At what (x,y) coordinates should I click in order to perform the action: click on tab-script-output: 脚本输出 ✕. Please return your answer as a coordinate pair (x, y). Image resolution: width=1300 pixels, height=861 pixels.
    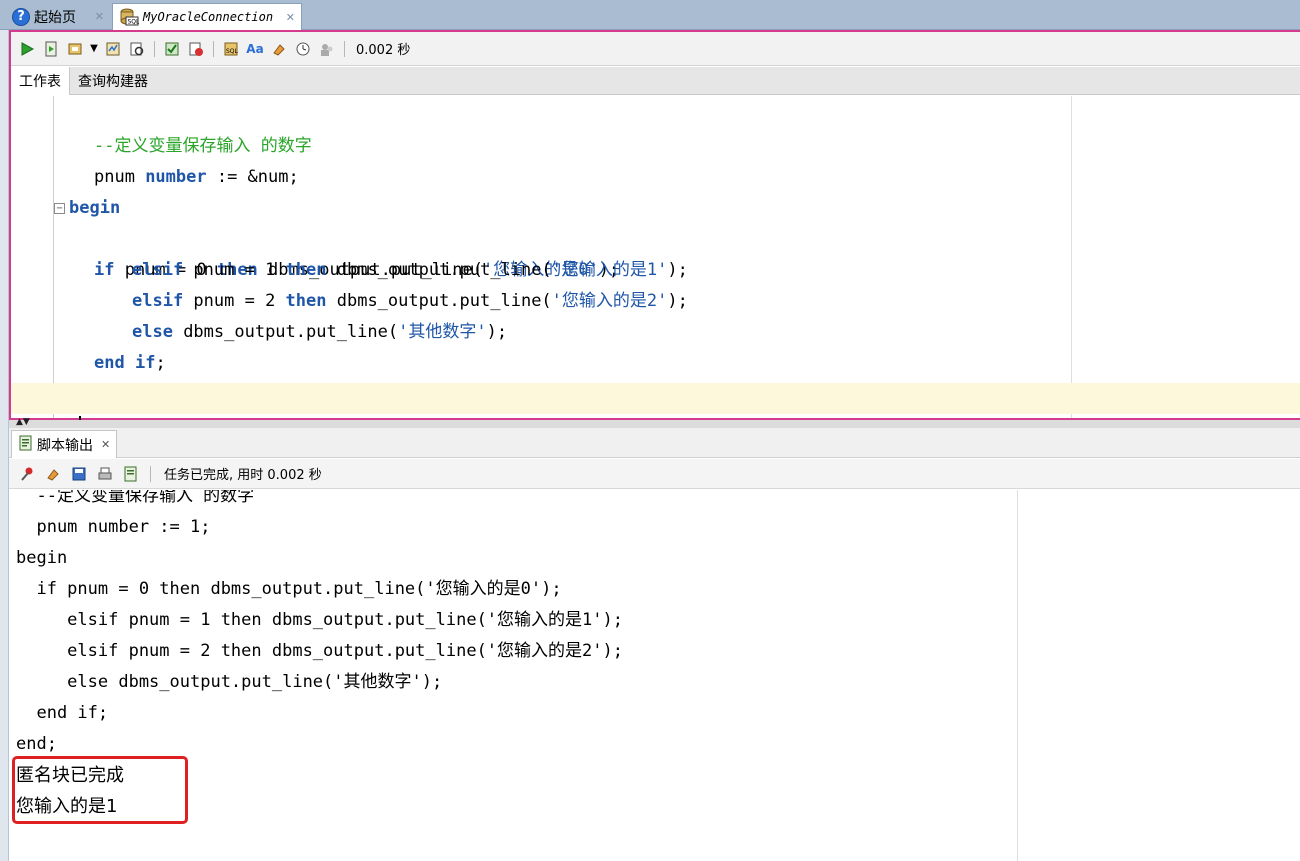
    Looking at the image, I should click on (64, 444).